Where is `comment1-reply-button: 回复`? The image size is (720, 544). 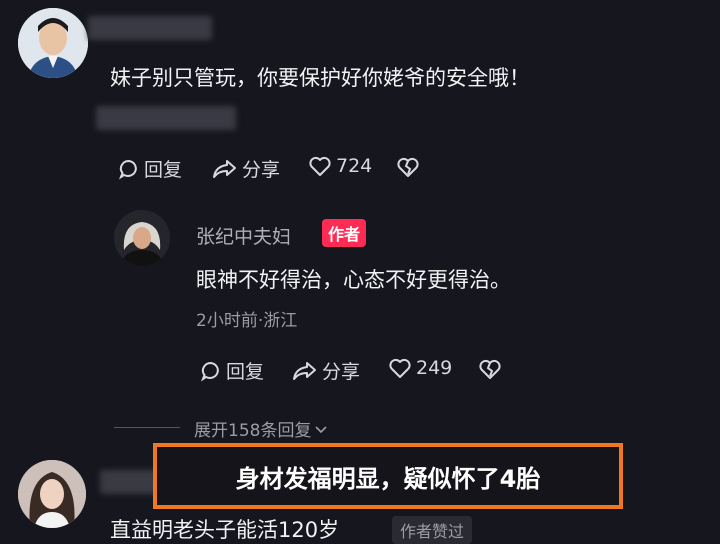
comment1-reply-button: 回复 is located at coordinates (150, 168).